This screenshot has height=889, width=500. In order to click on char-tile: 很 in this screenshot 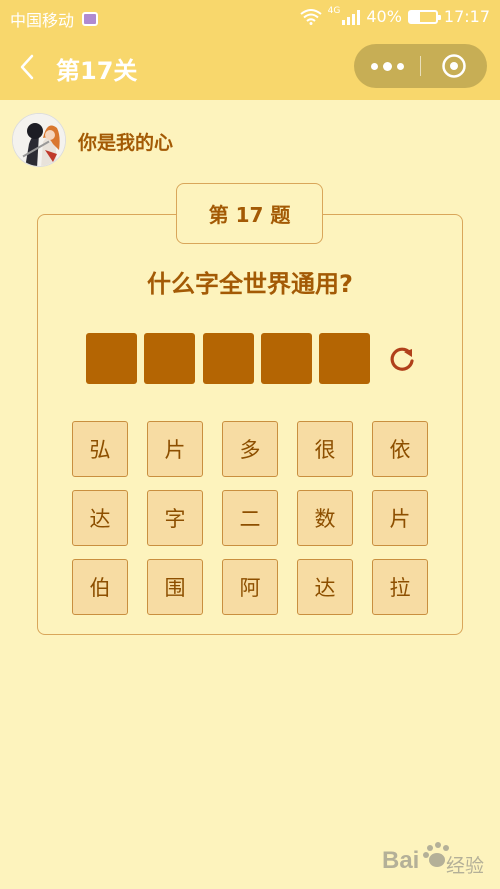, I will do `click(325, 449)`.